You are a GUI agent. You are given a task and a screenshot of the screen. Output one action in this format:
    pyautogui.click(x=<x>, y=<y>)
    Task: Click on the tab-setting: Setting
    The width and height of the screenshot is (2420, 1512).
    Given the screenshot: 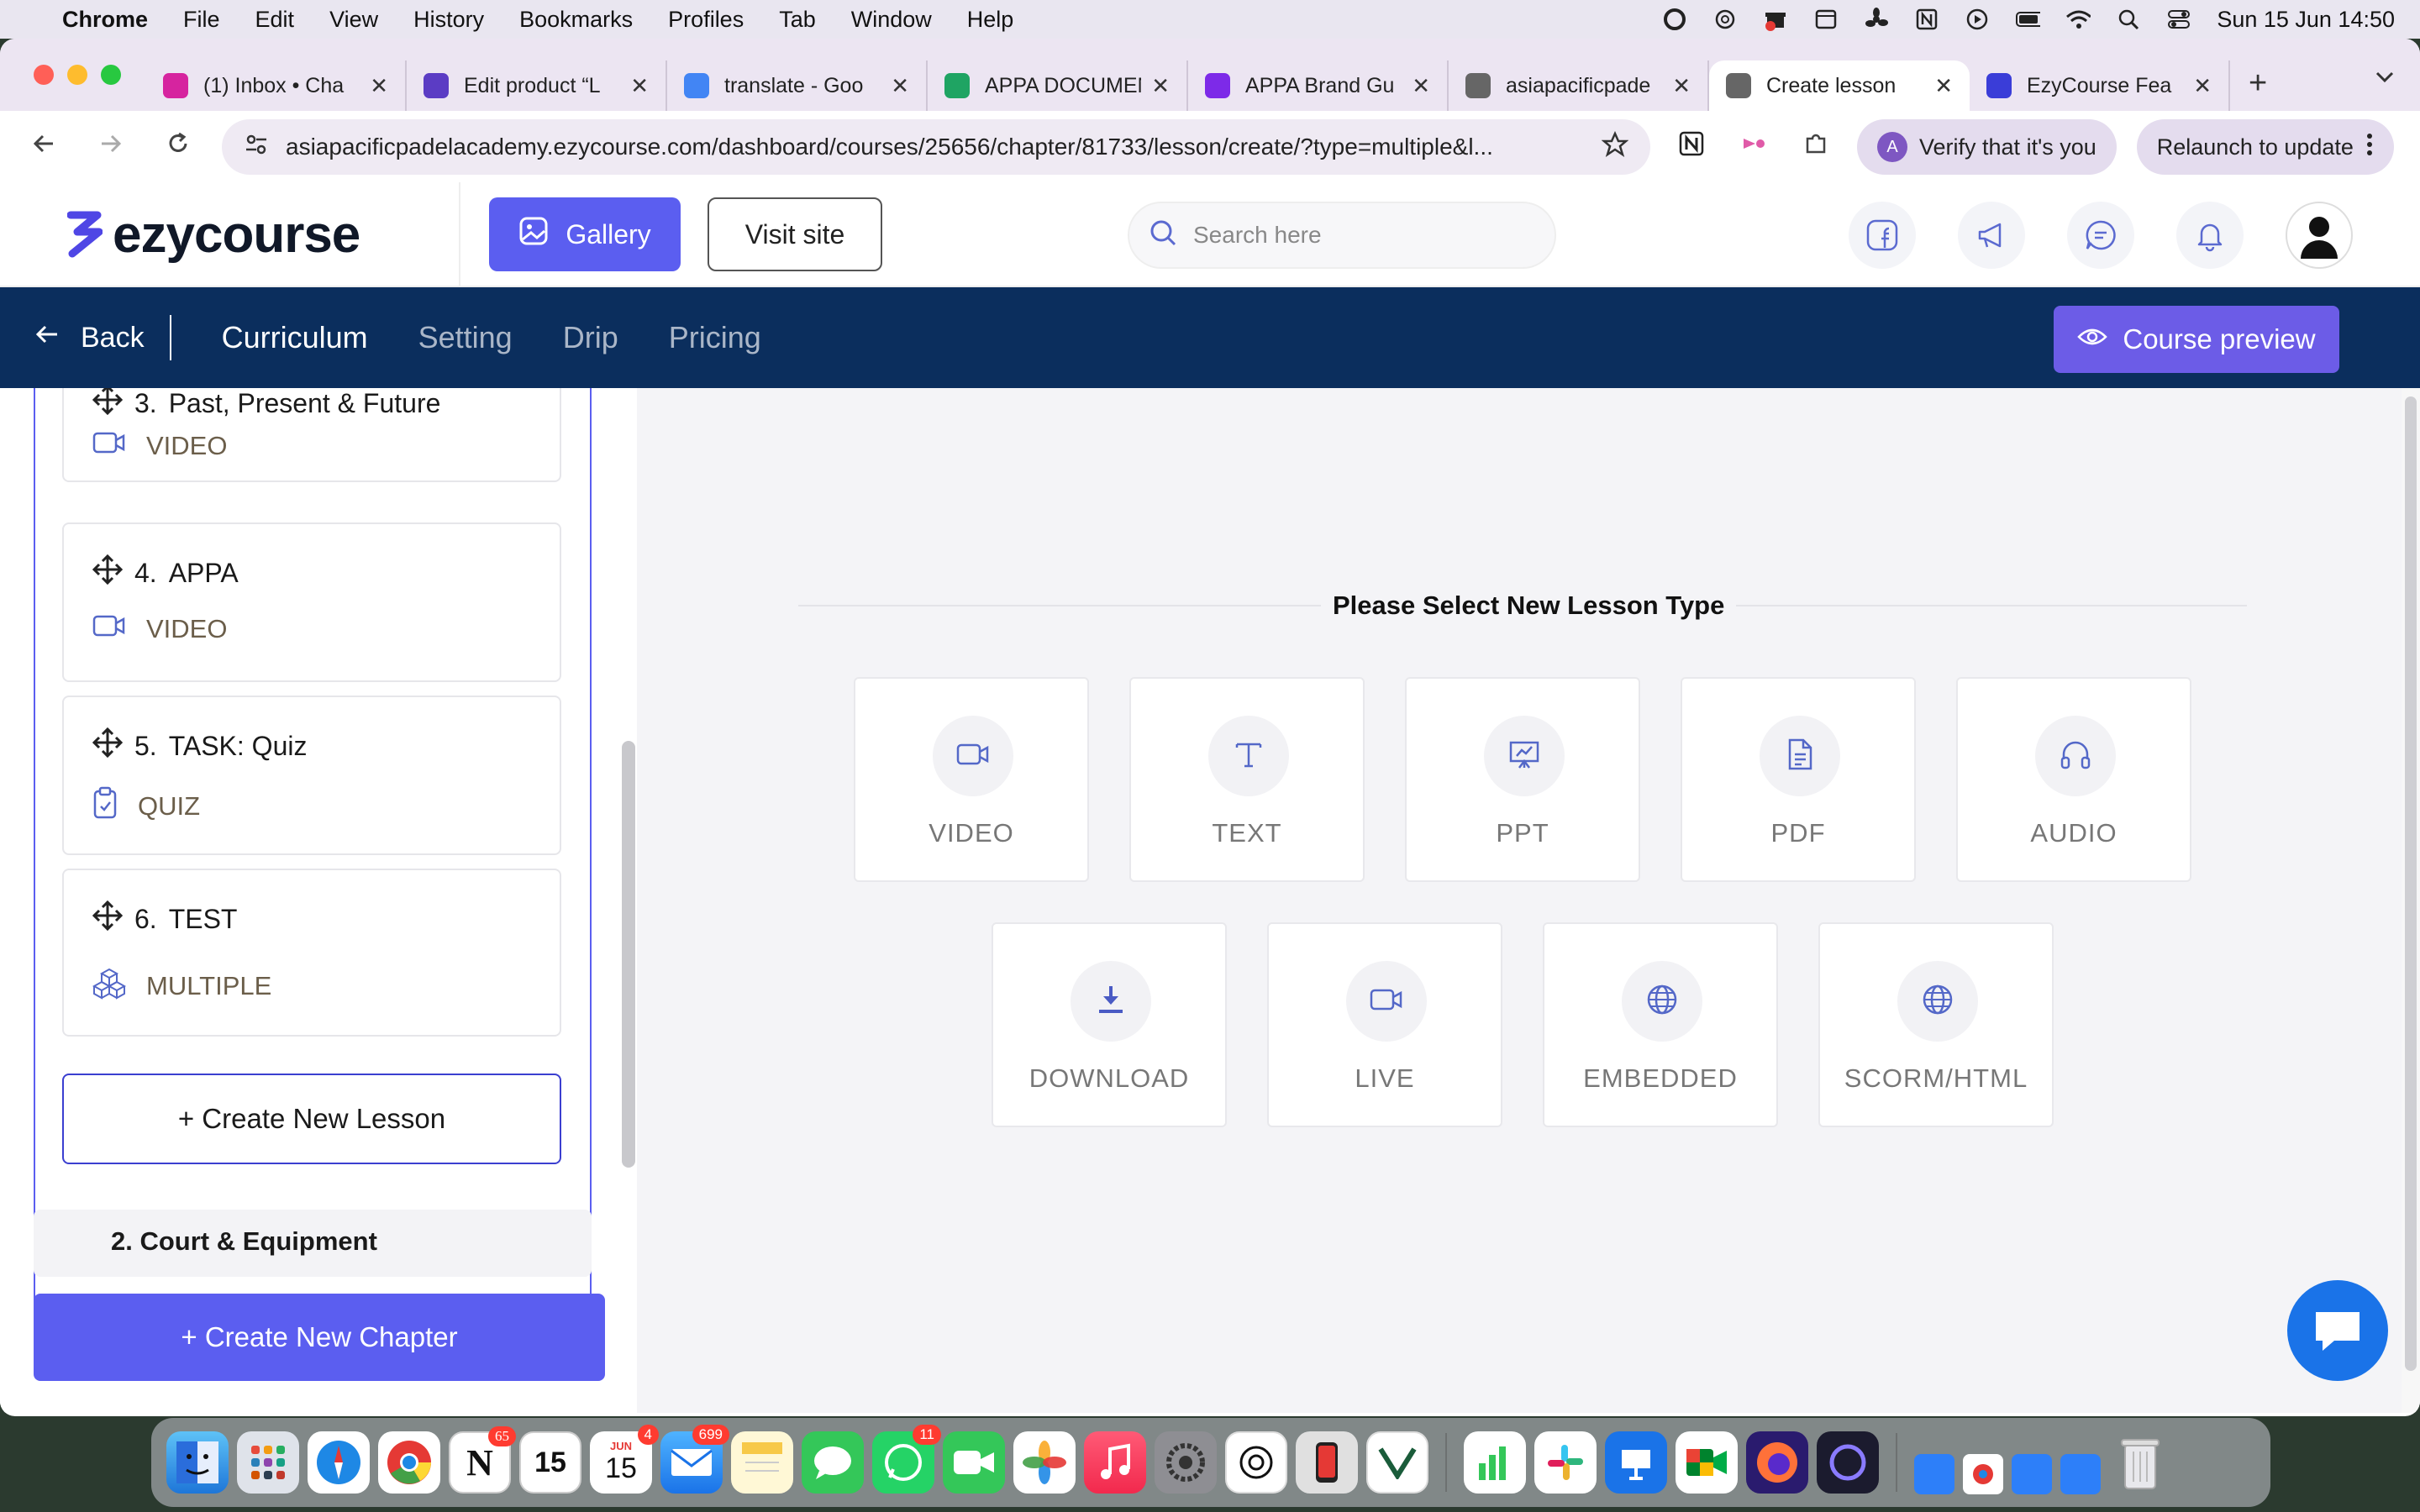 What is the action you would take?
    pyautogui.click(x=465, y=337)
    